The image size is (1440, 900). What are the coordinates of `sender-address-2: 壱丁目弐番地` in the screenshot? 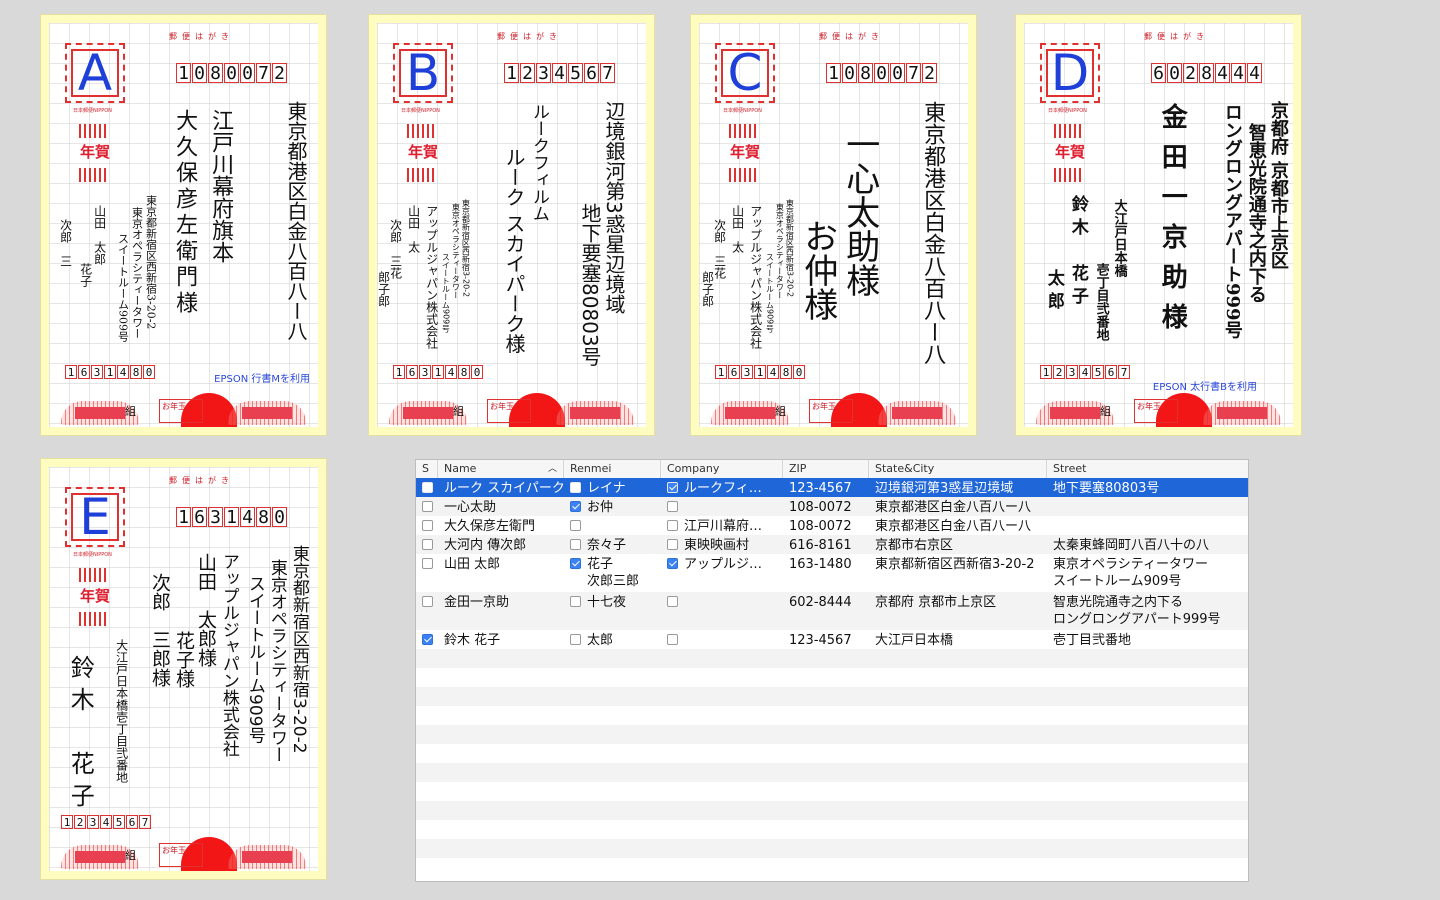 It's located at (1101, 302).